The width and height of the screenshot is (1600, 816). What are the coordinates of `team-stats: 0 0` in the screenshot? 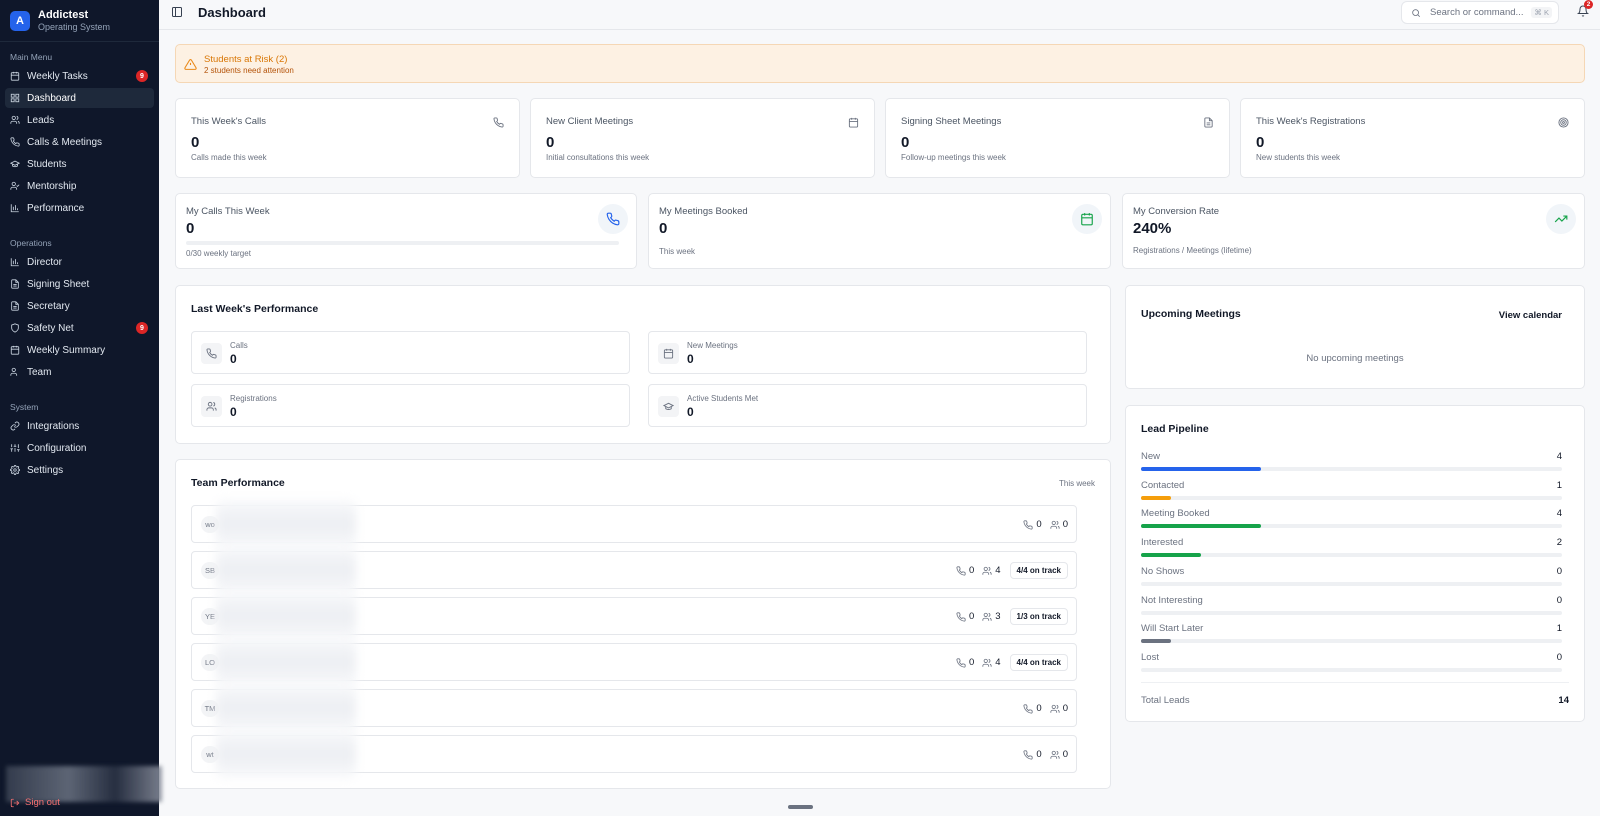 It's located at (1041, 754).